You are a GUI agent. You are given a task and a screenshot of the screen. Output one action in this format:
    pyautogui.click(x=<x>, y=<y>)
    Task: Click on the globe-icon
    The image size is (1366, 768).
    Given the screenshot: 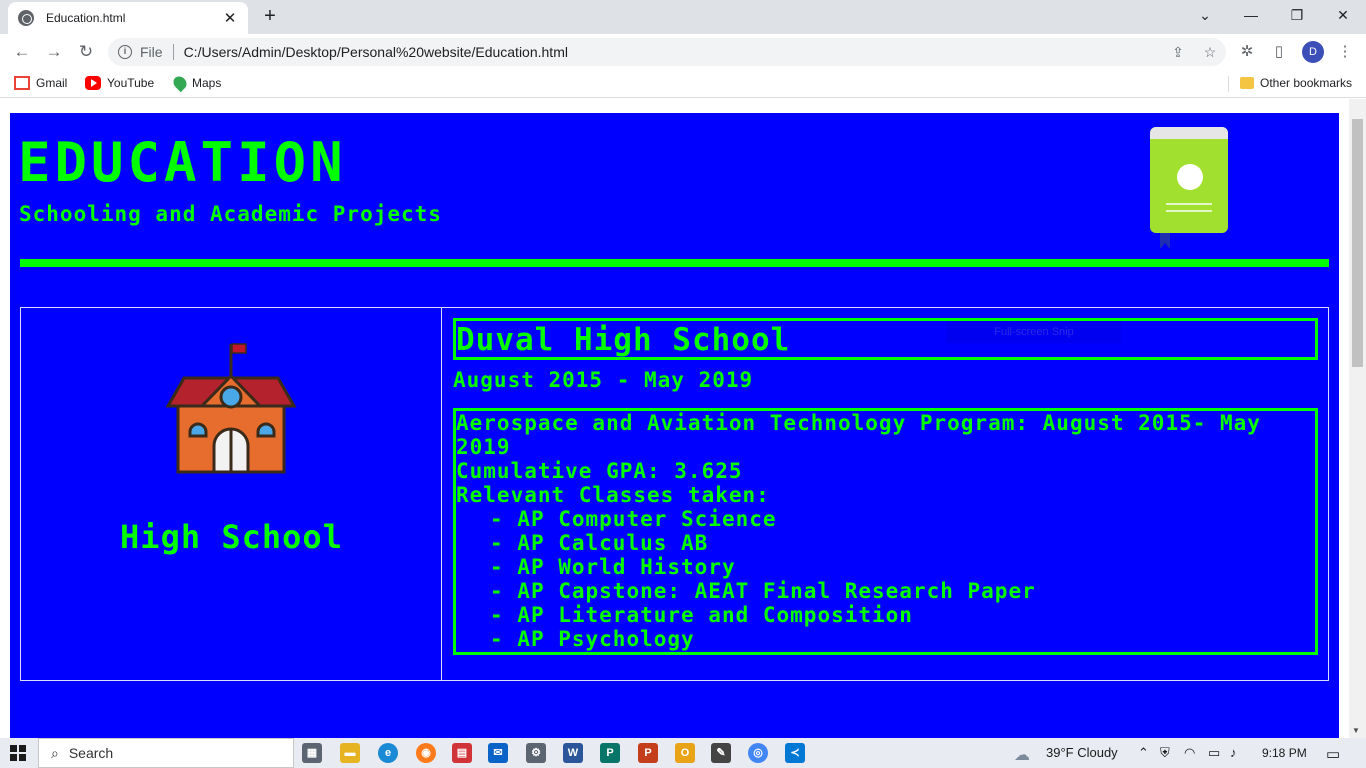 What is the action you would take?
    pyautogui.click(x=26, y=18)
    